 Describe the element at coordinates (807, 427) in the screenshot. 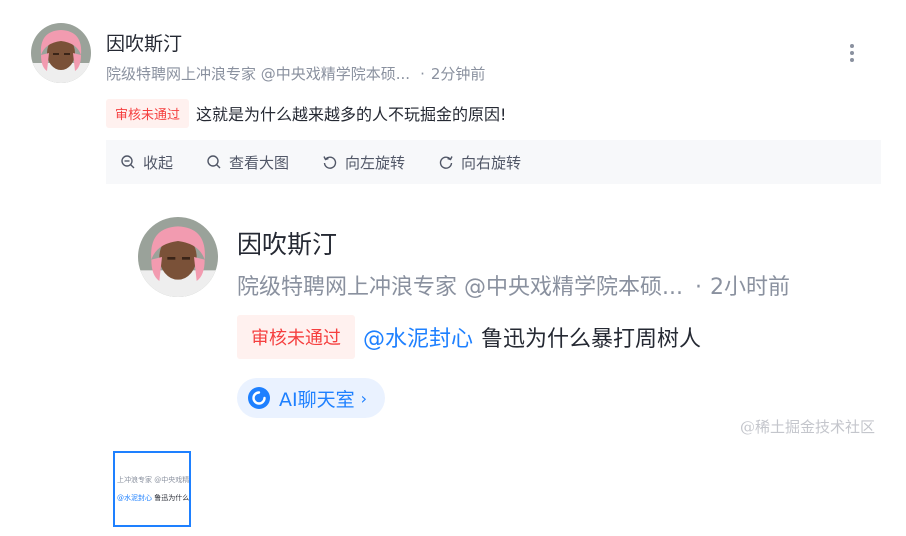

I see `watermark: @稀土掘金技术社区` at that location.